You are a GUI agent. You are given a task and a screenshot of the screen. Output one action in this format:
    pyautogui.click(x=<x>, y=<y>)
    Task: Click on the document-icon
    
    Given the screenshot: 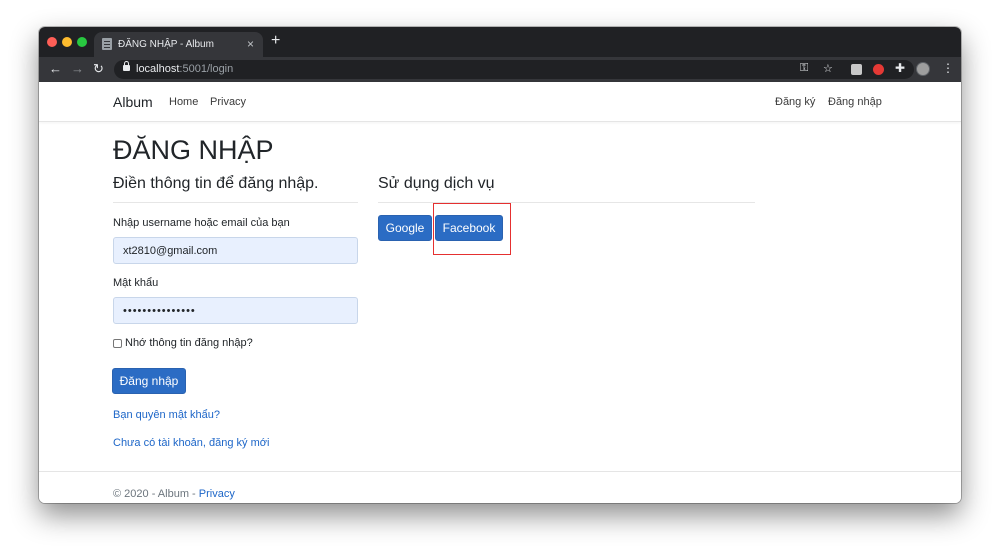 What is the action you would take?
    pyautogui.click(x=107, y=44)
    